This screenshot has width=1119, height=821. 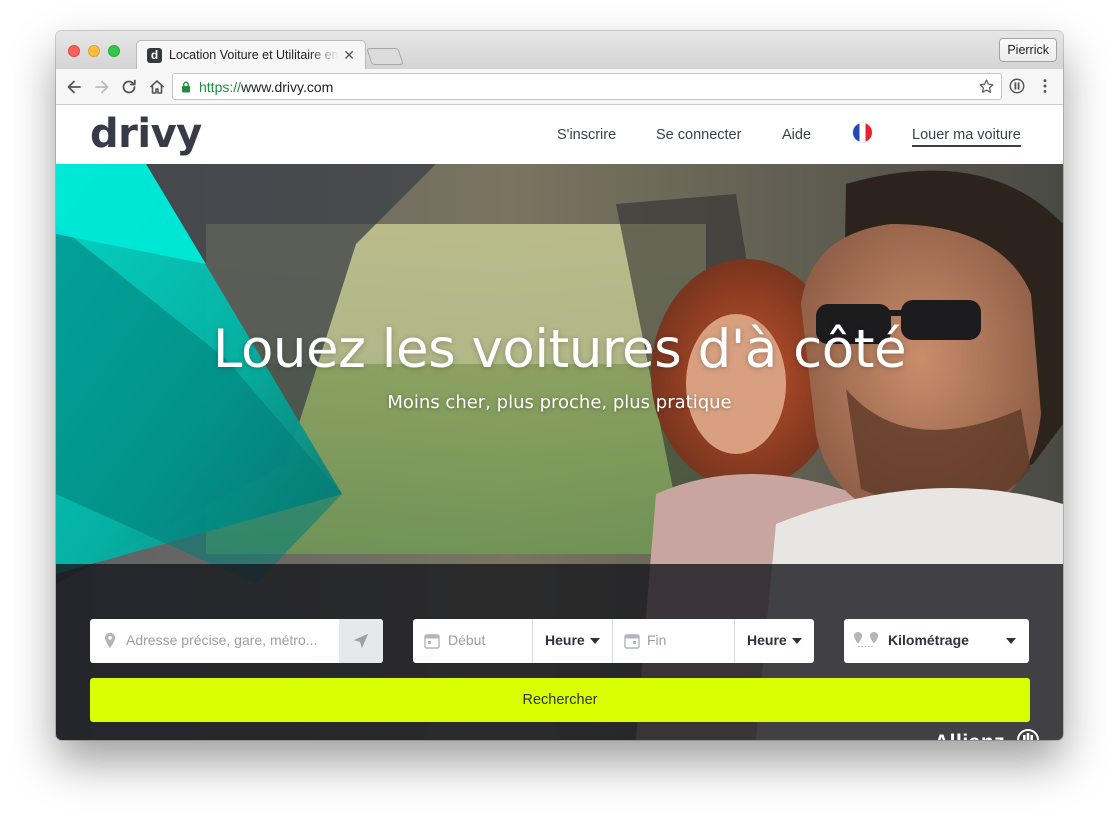 What do you see at coordinates (595, 641) in the screenshot?
I see `start-hour-caret-icon` at bounding box center [595, 641].